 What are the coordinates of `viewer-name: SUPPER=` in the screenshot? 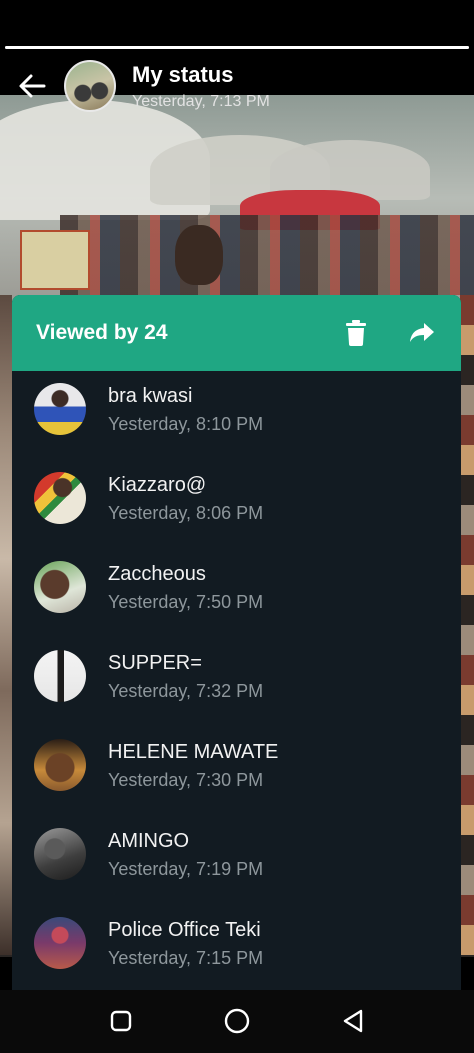 It's located at (155, 663).